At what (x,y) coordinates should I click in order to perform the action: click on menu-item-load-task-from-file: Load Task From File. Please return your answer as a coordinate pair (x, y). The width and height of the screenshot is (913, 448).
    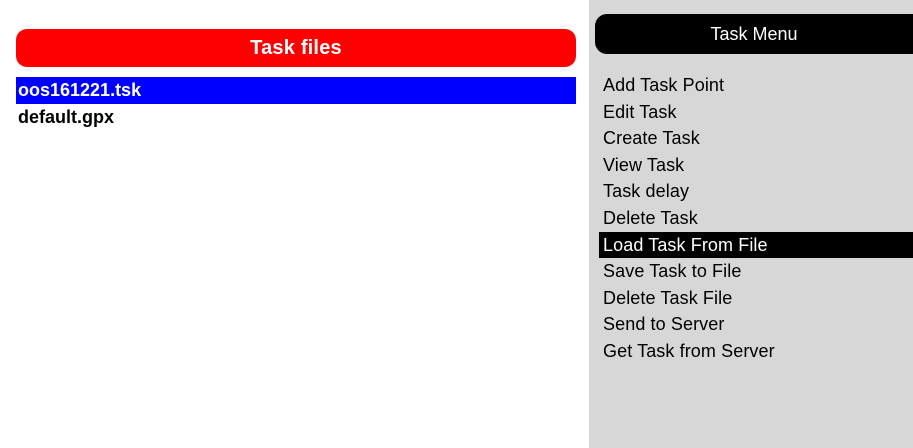
    Looking at the image, I should click on (756, 245).